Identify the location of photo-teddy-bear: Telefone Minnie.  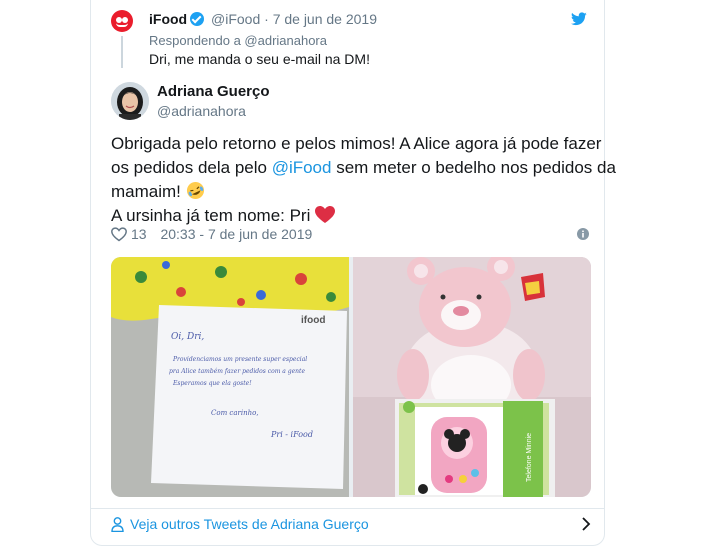
(472, 377).